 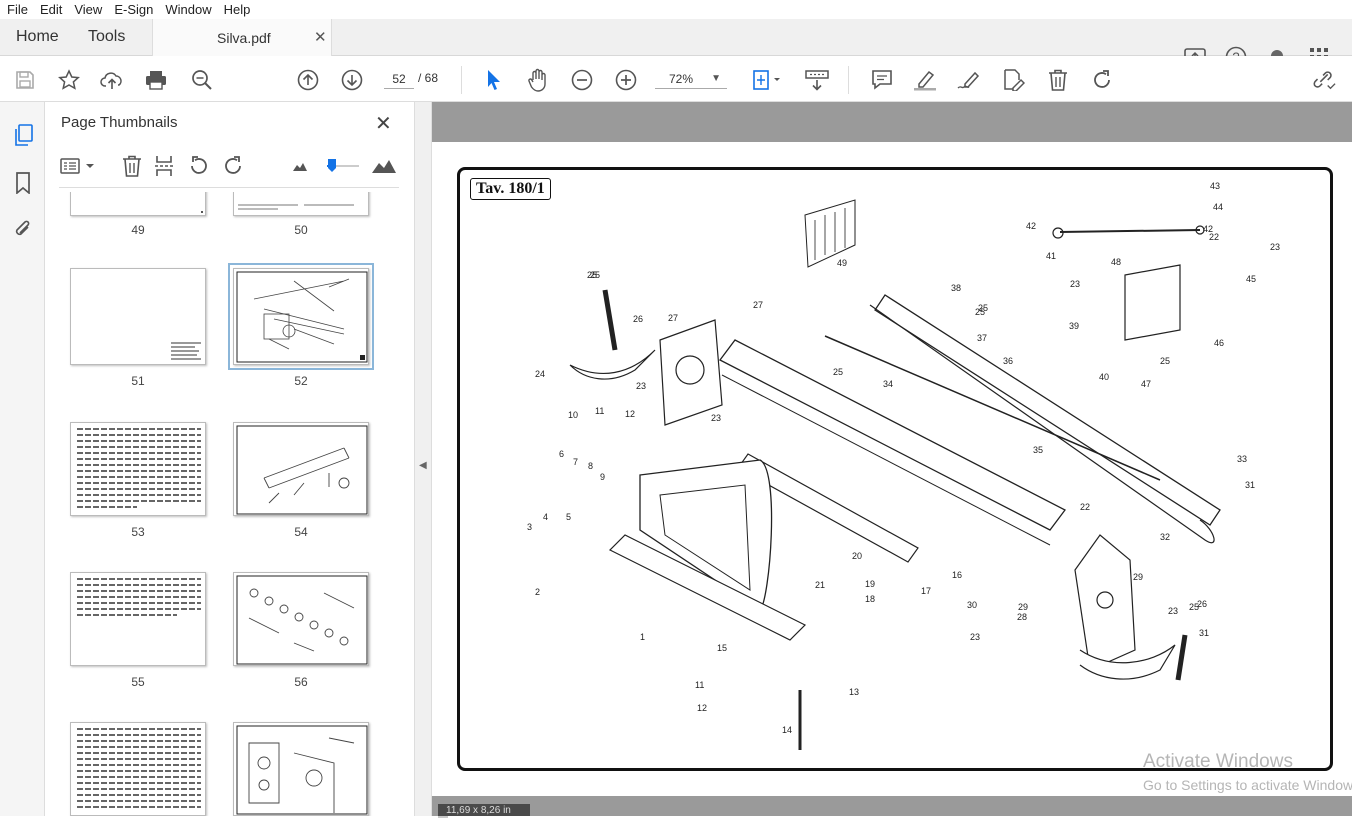 I want to click on next-page-icon, so click(x=352, y=80).